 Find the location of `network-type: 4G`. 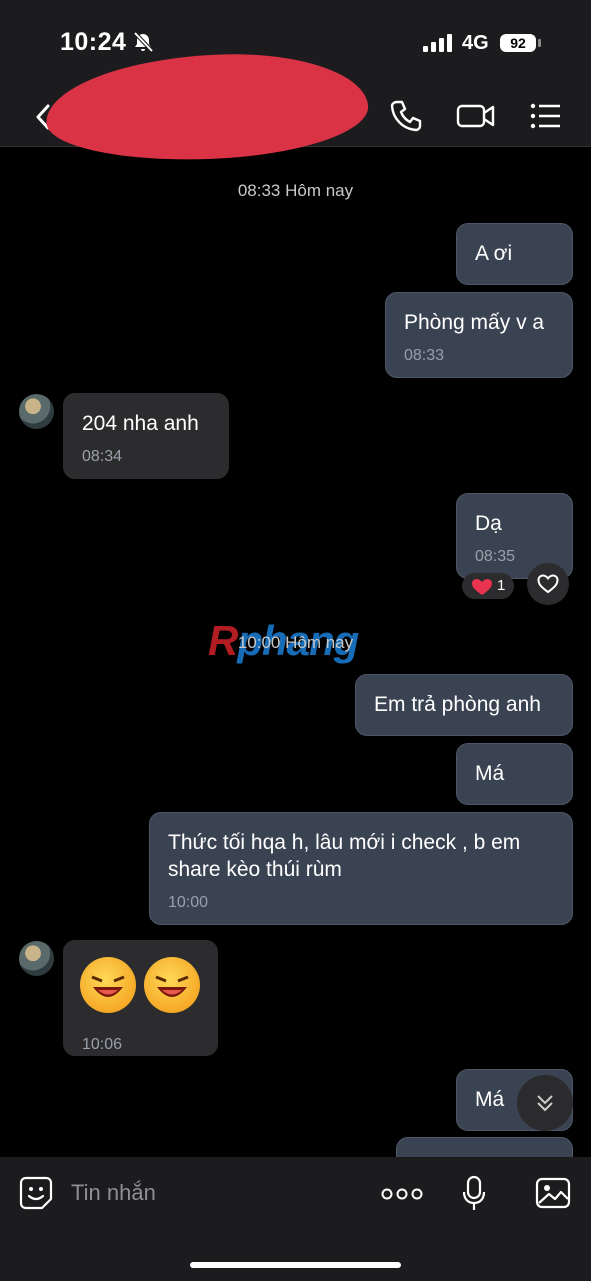

network-type: 4G is located at coordinates (475, 43).